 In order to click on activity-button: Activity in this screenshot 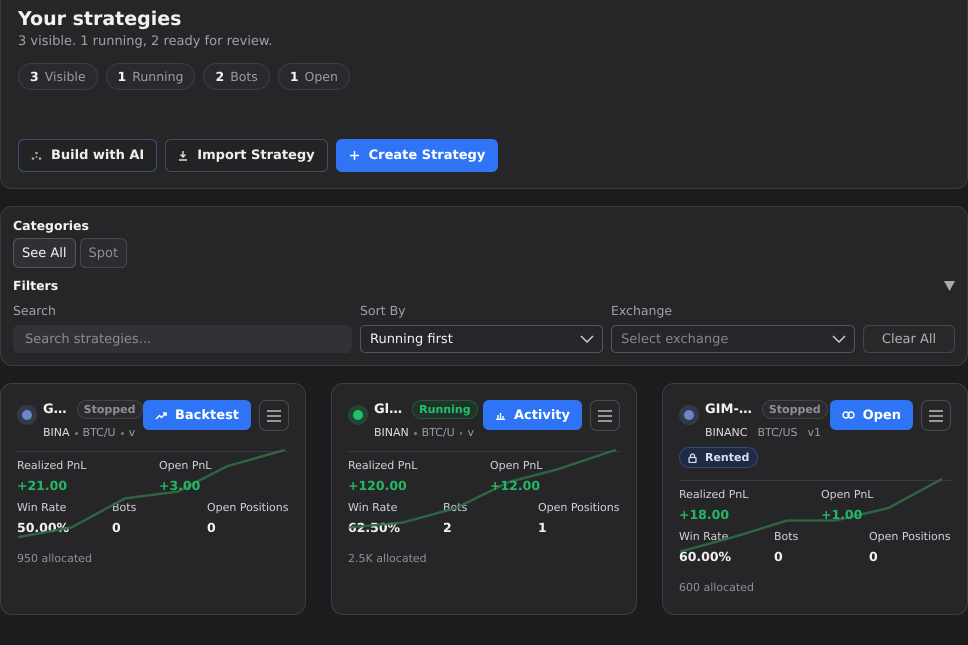, I will do `click(532, 415)`.